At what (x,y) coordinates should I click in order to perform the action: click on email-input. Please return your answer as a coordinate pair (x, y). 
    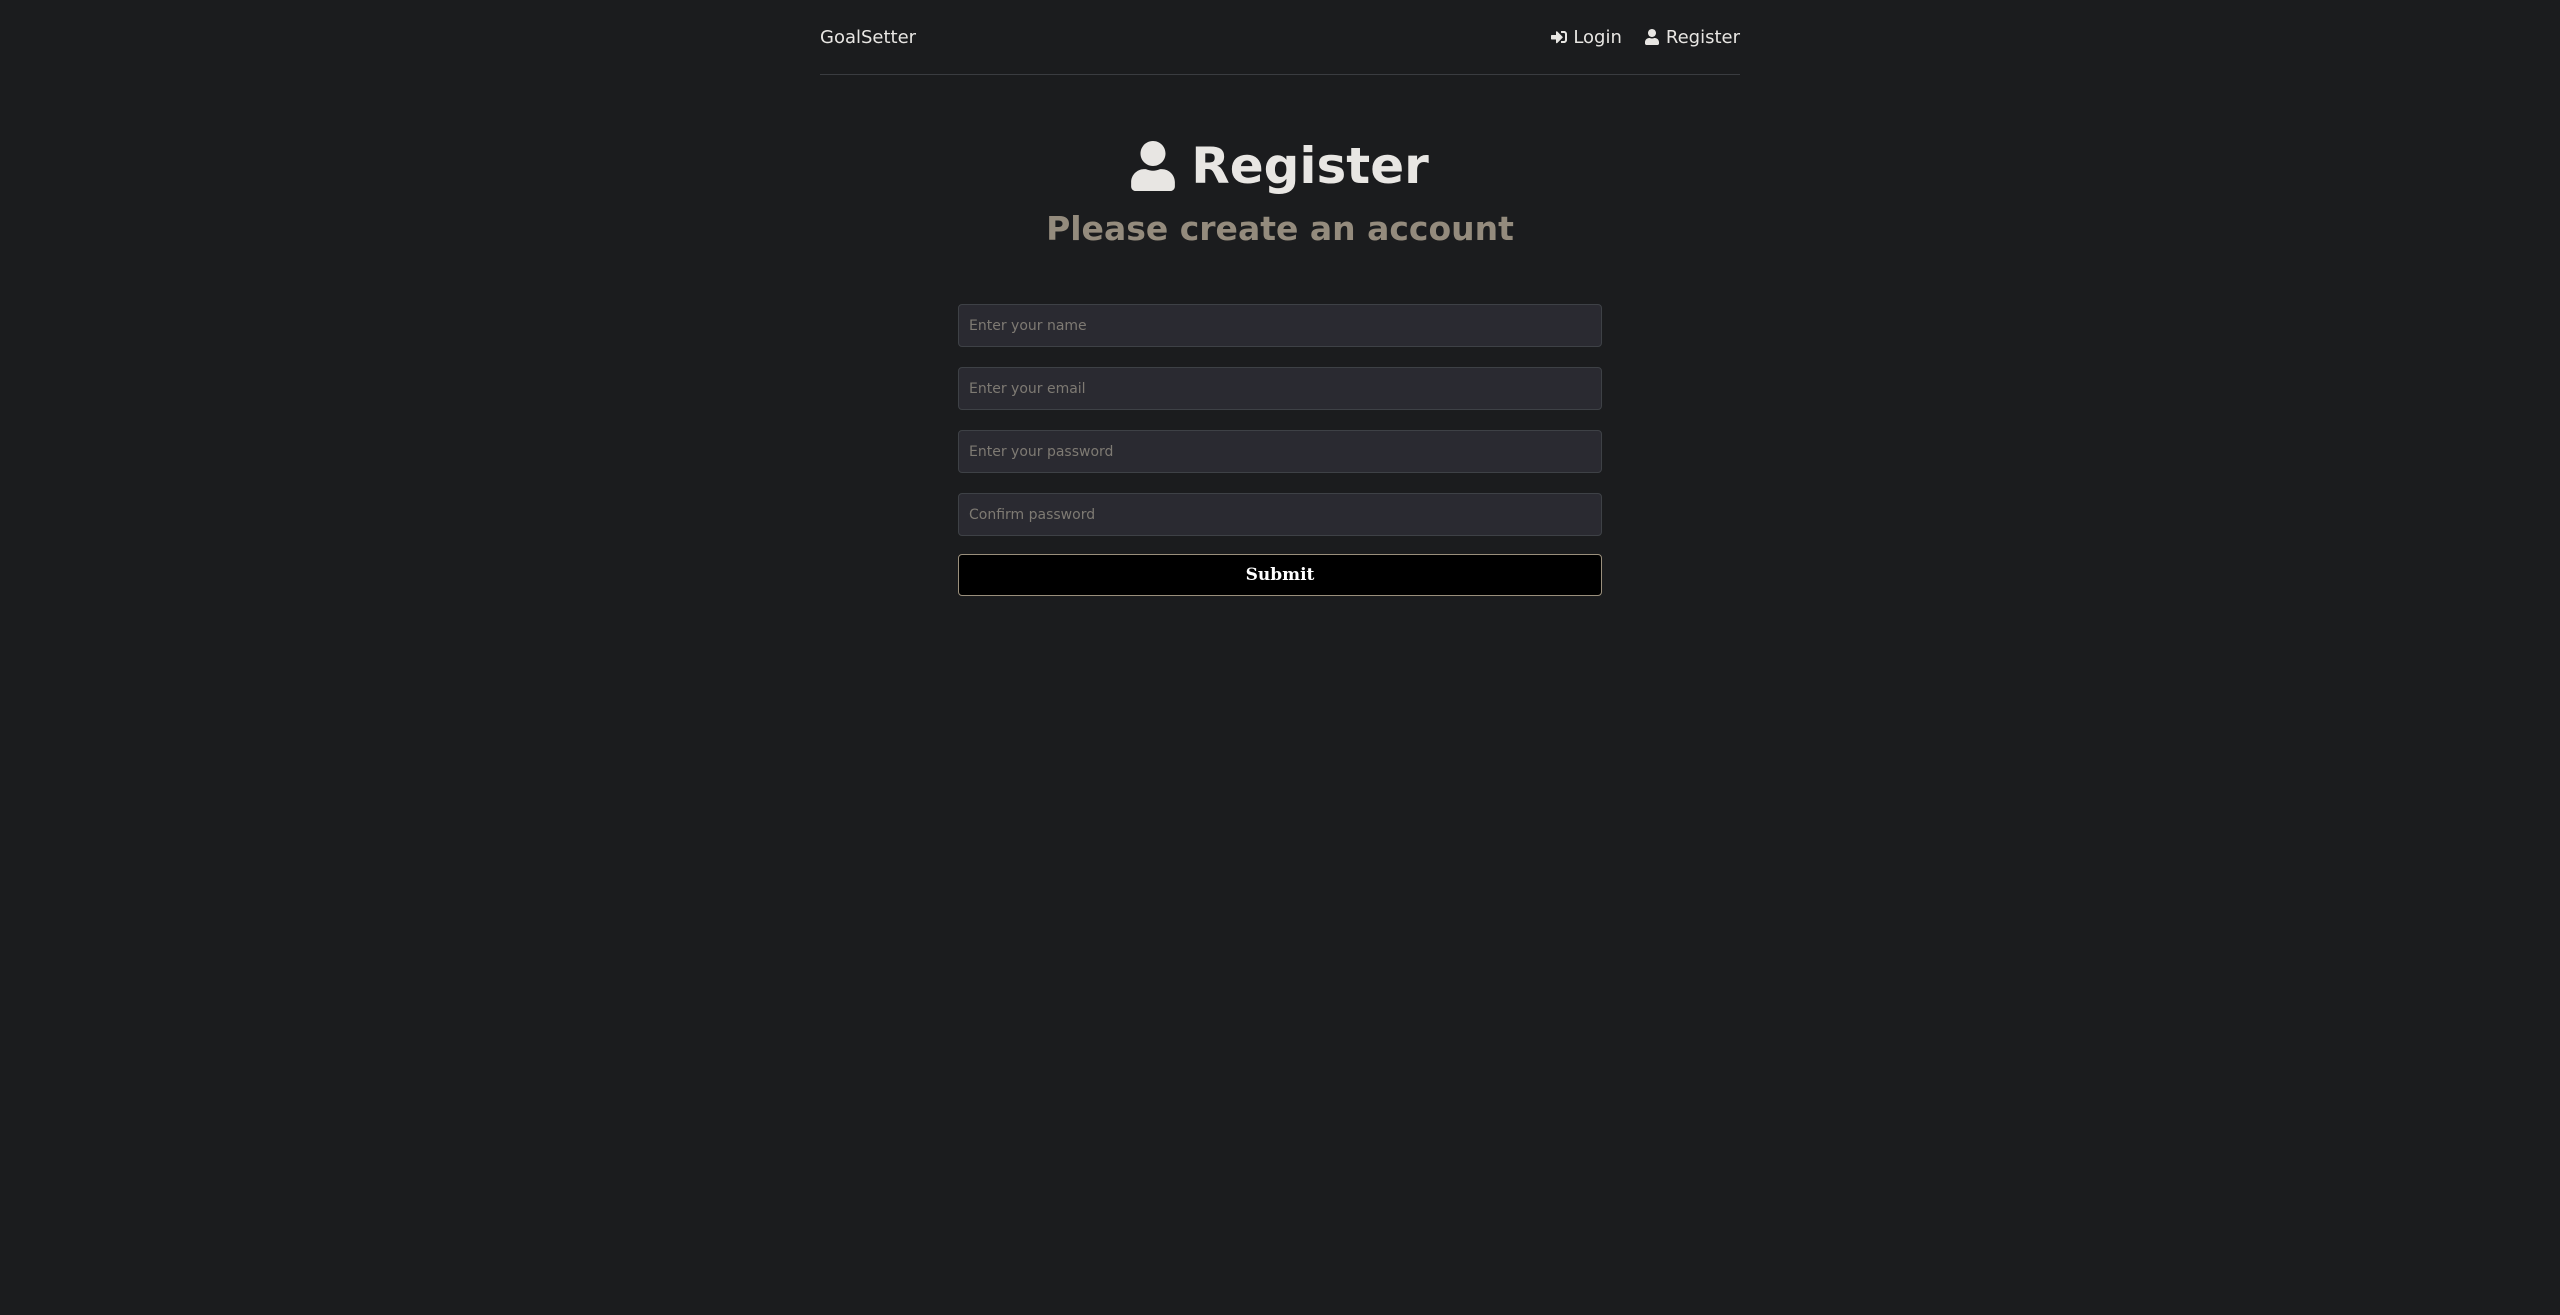
    Looking at the image, I should click on (1280, 388).